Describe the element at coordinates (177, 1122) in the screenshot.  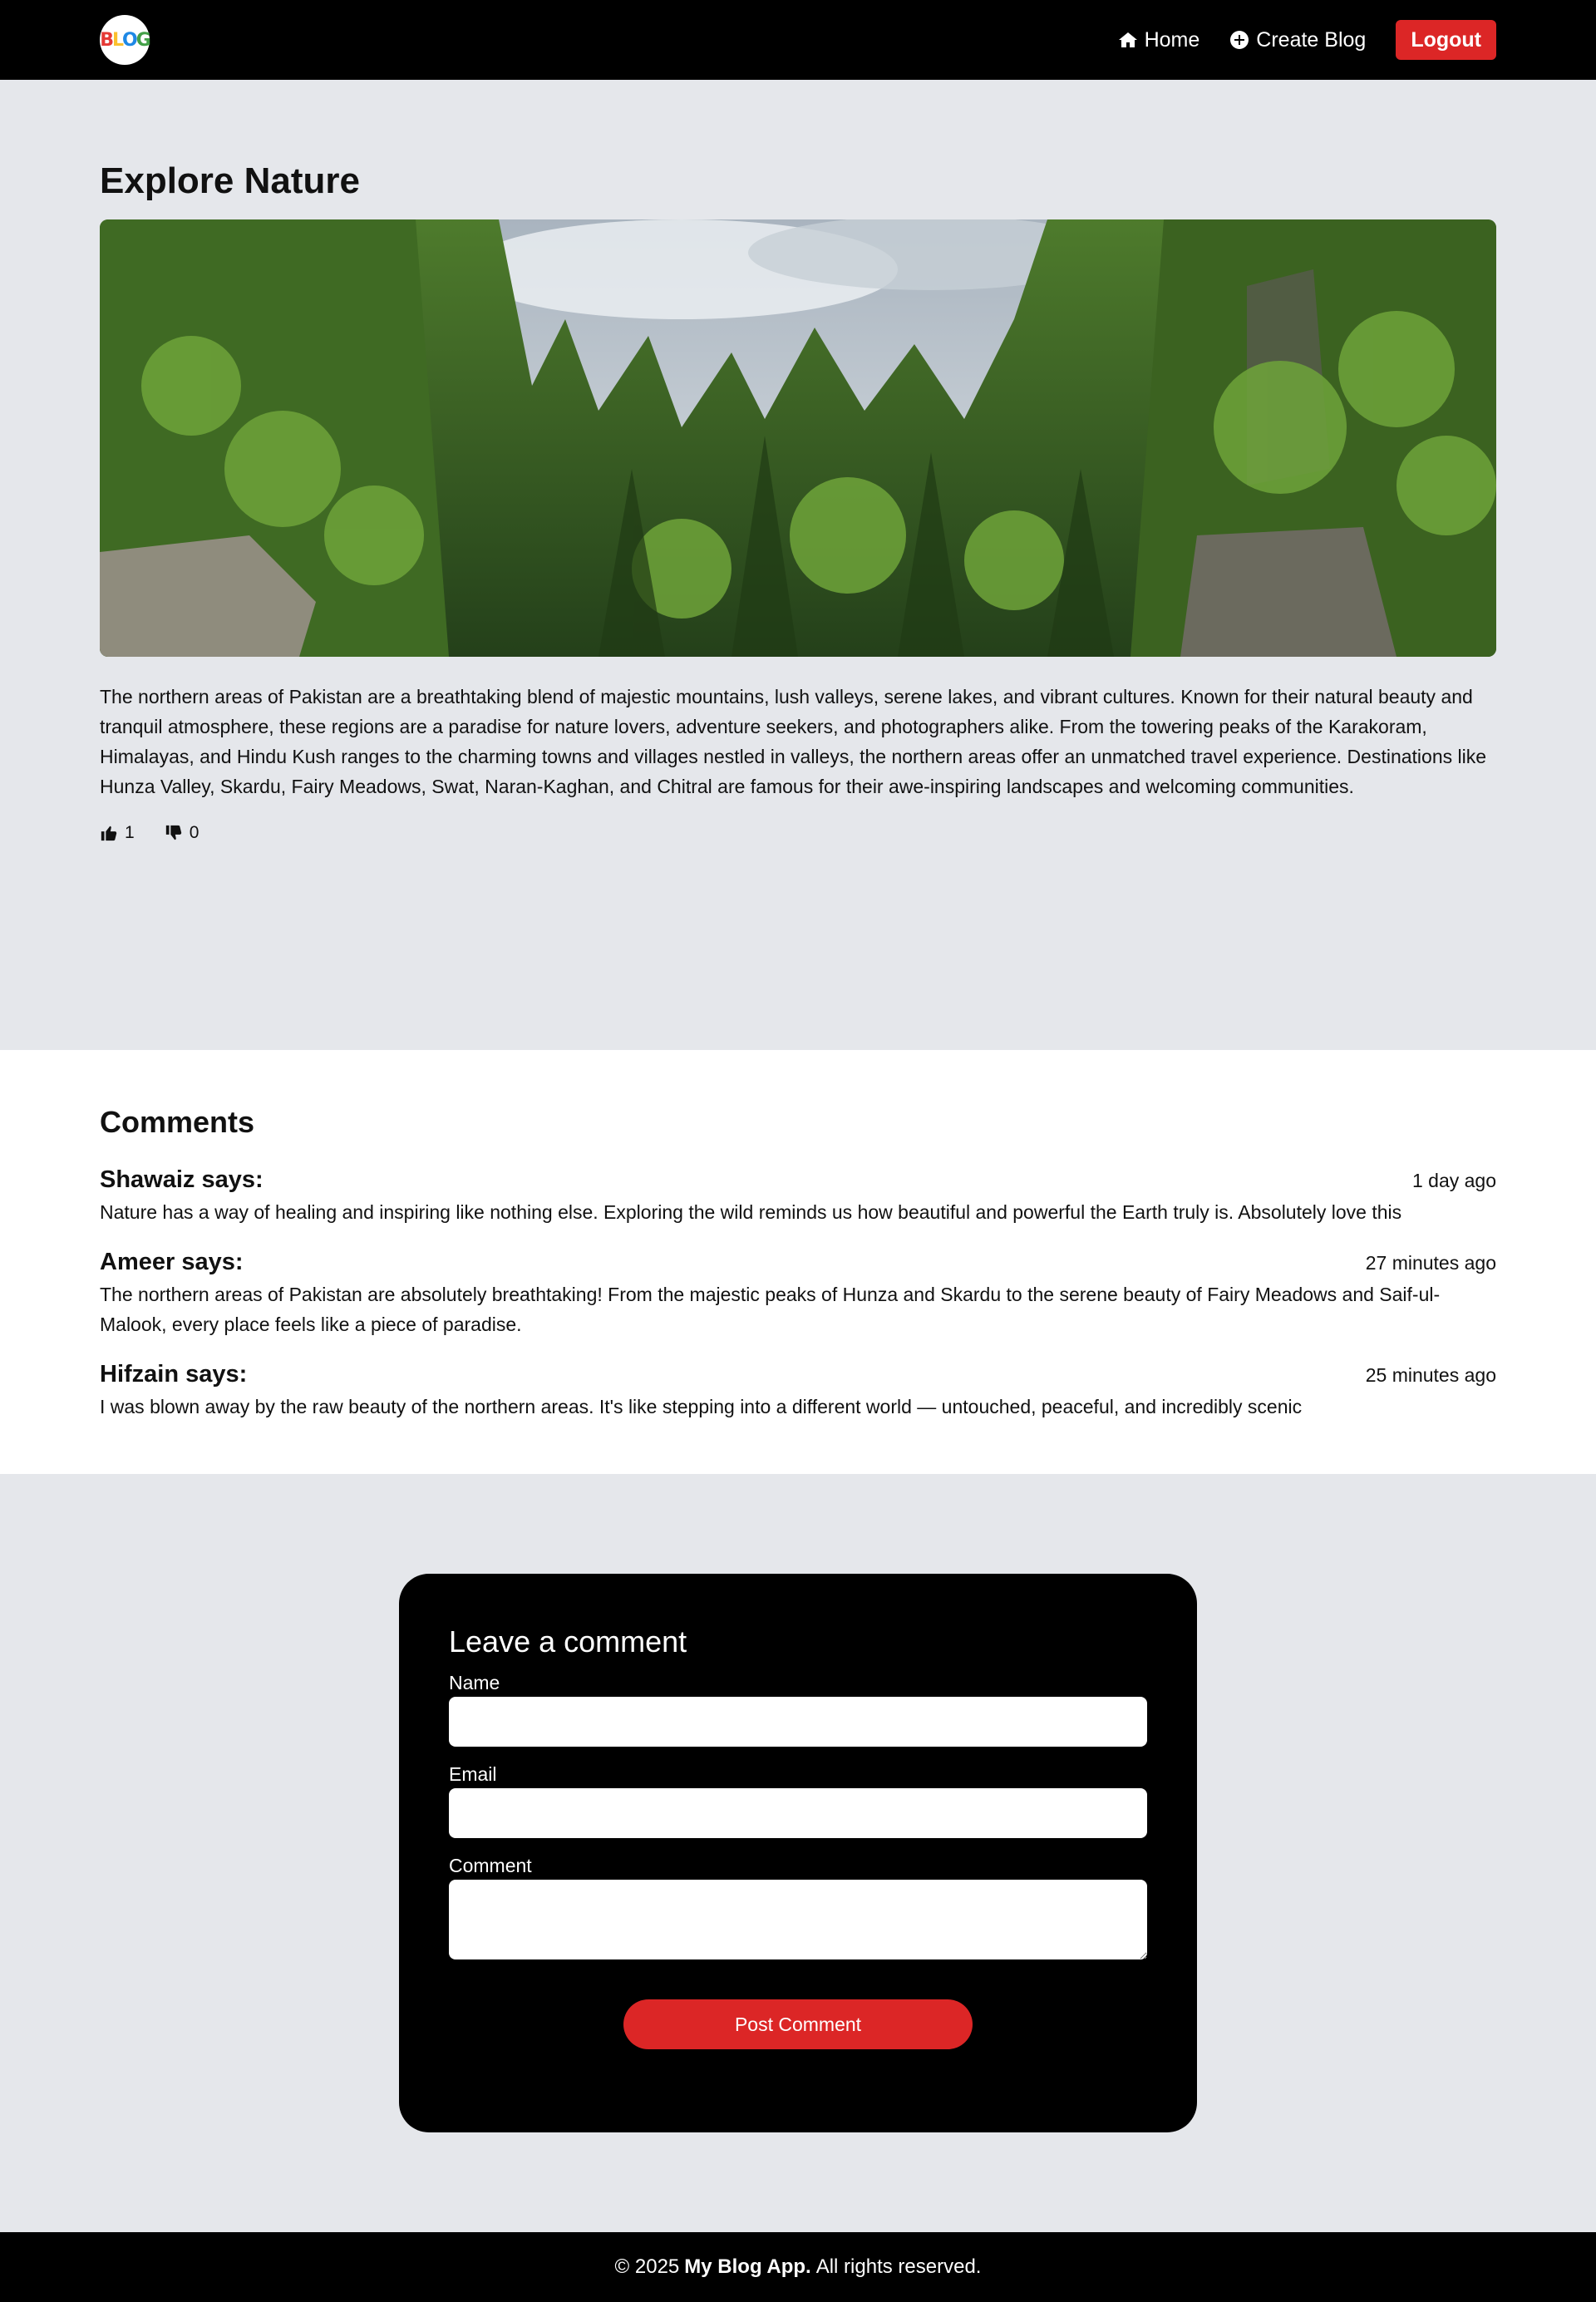
I see `comments-title: Comments` at that location.